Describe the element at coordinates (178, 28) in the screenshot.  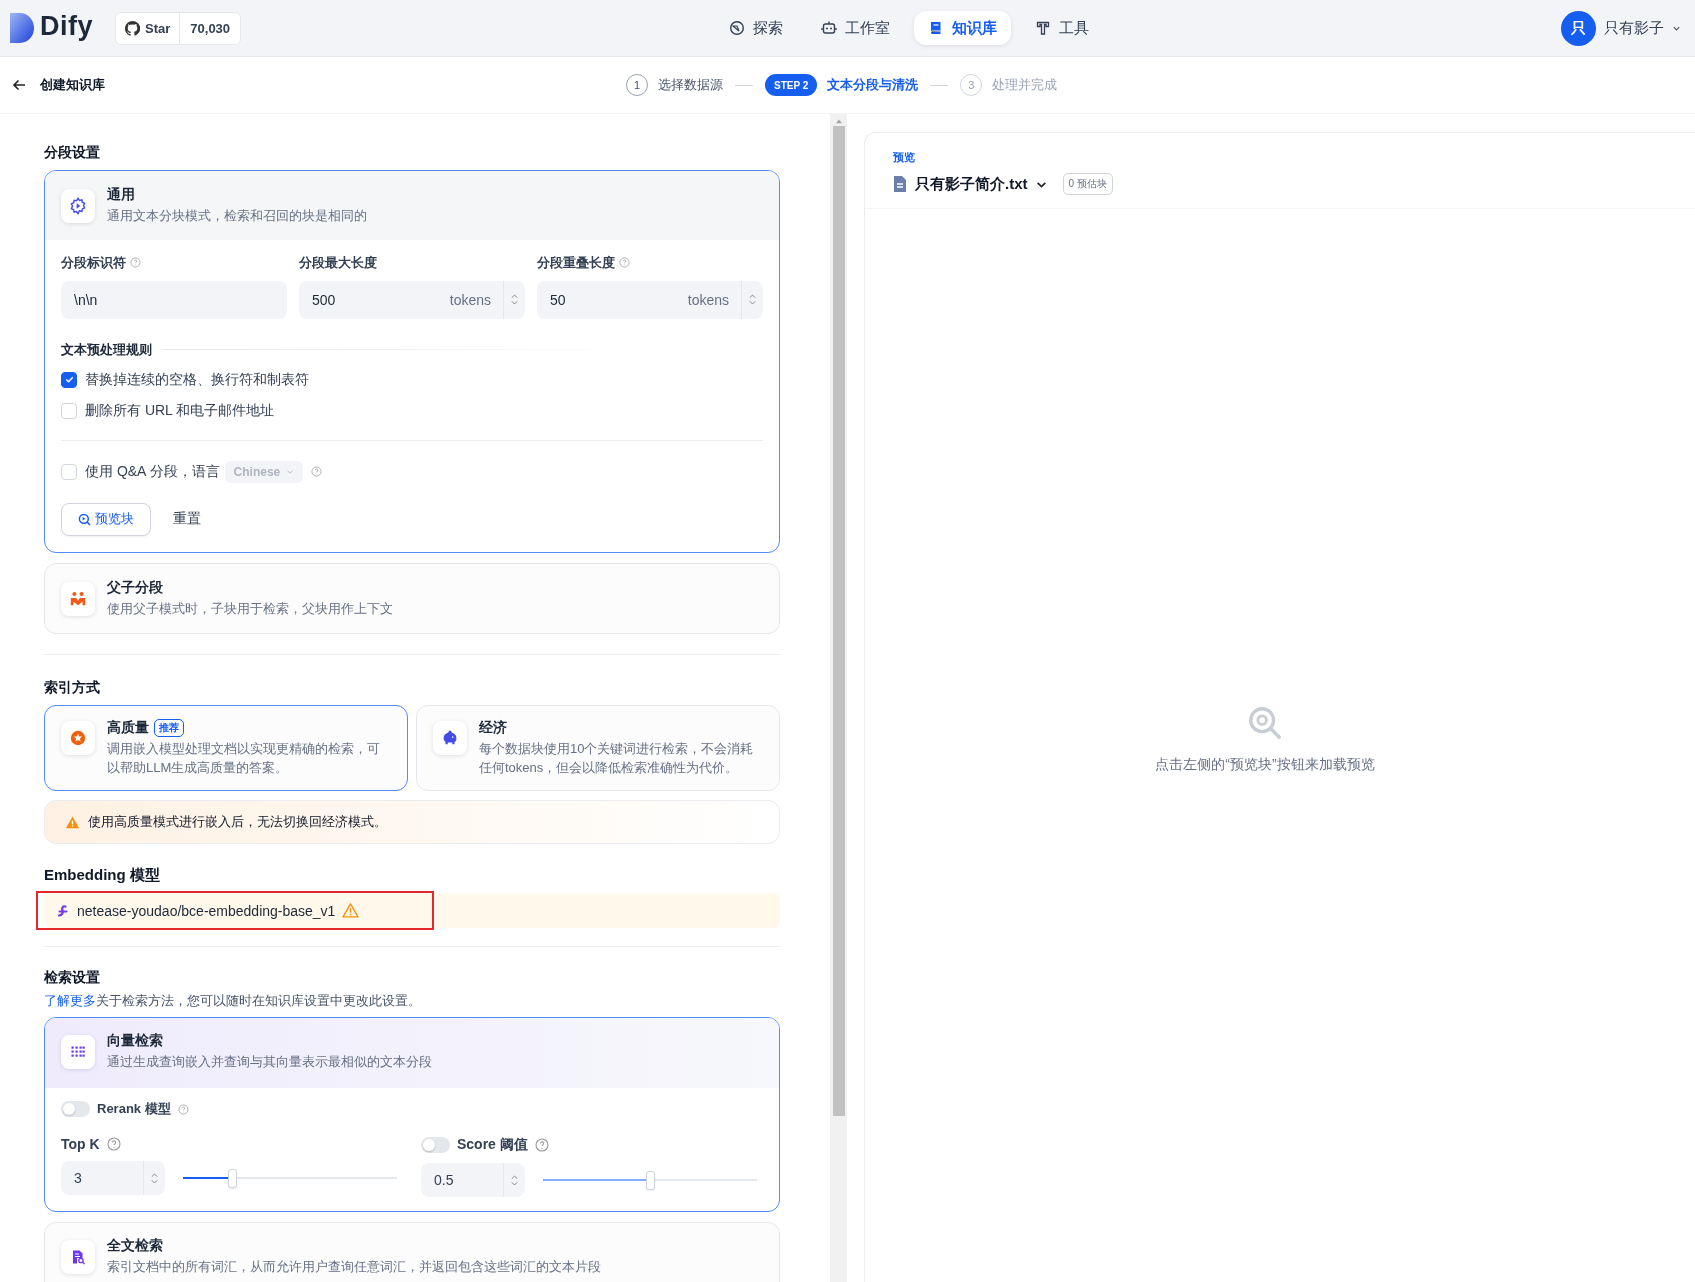
I see `github-star-button: Star 70,030` at that location.